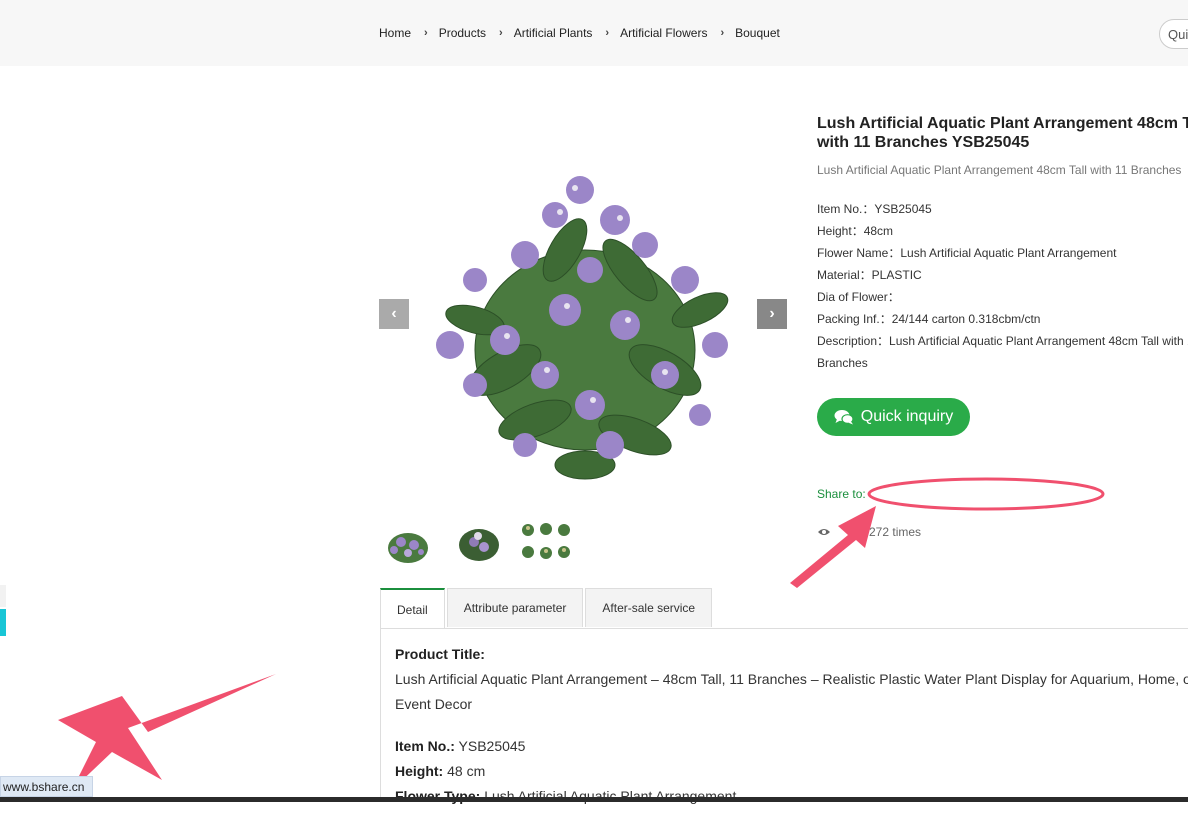  Describe the element at coordinates (440, 654) in the screenshot. I see `detail-title-label: Product Title:` at that location.